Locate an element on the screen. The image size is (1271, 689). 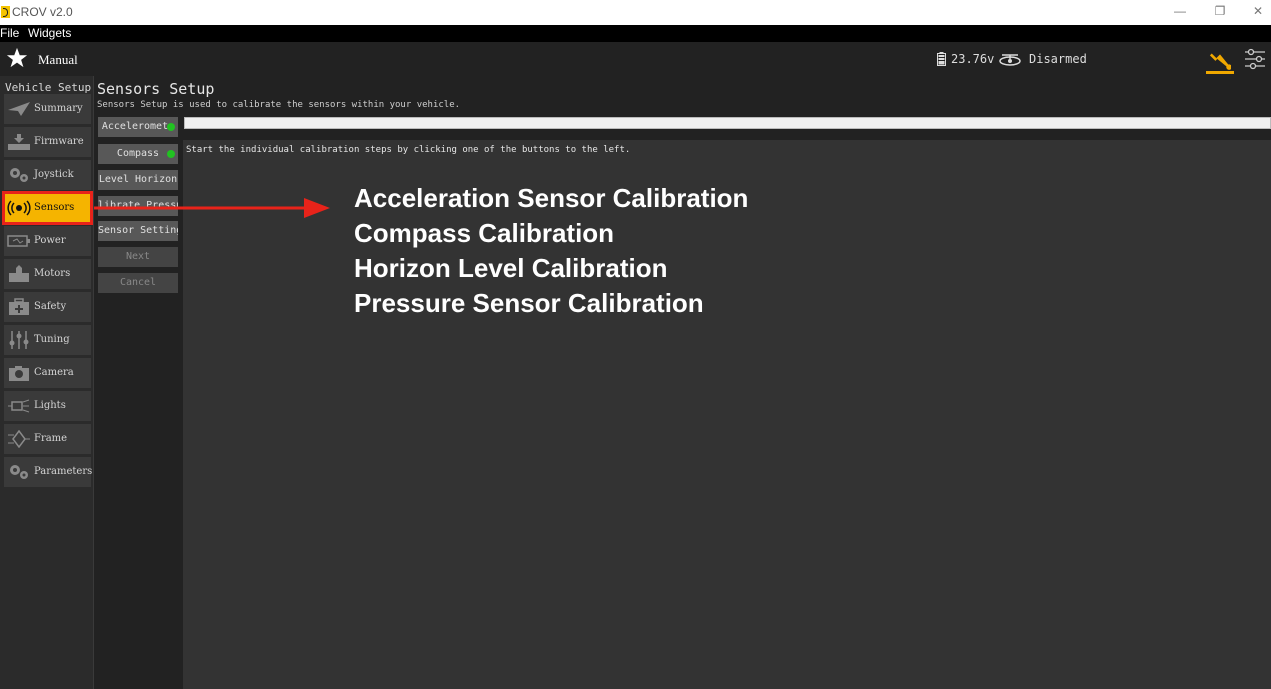
sidebar-item-tuning: Tuning is located at coordinates (47, 340).